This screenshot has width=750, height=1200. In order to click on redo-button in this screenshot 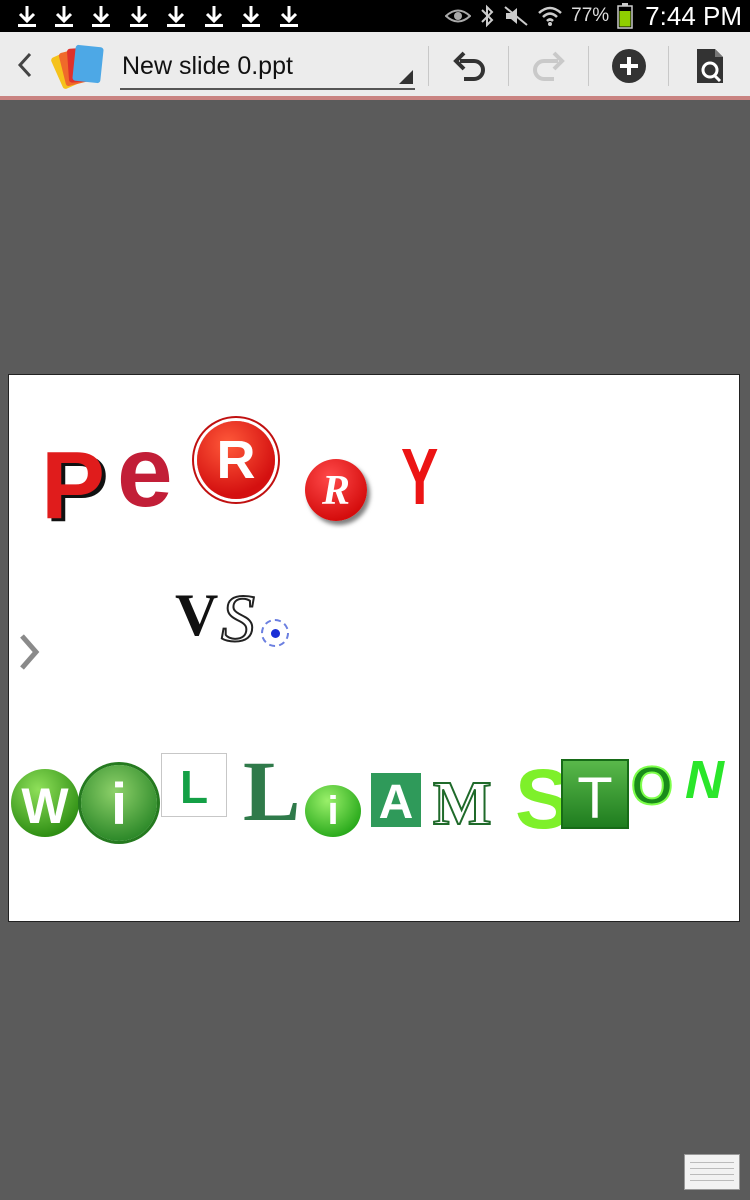, I will do `click(548, 66)`.